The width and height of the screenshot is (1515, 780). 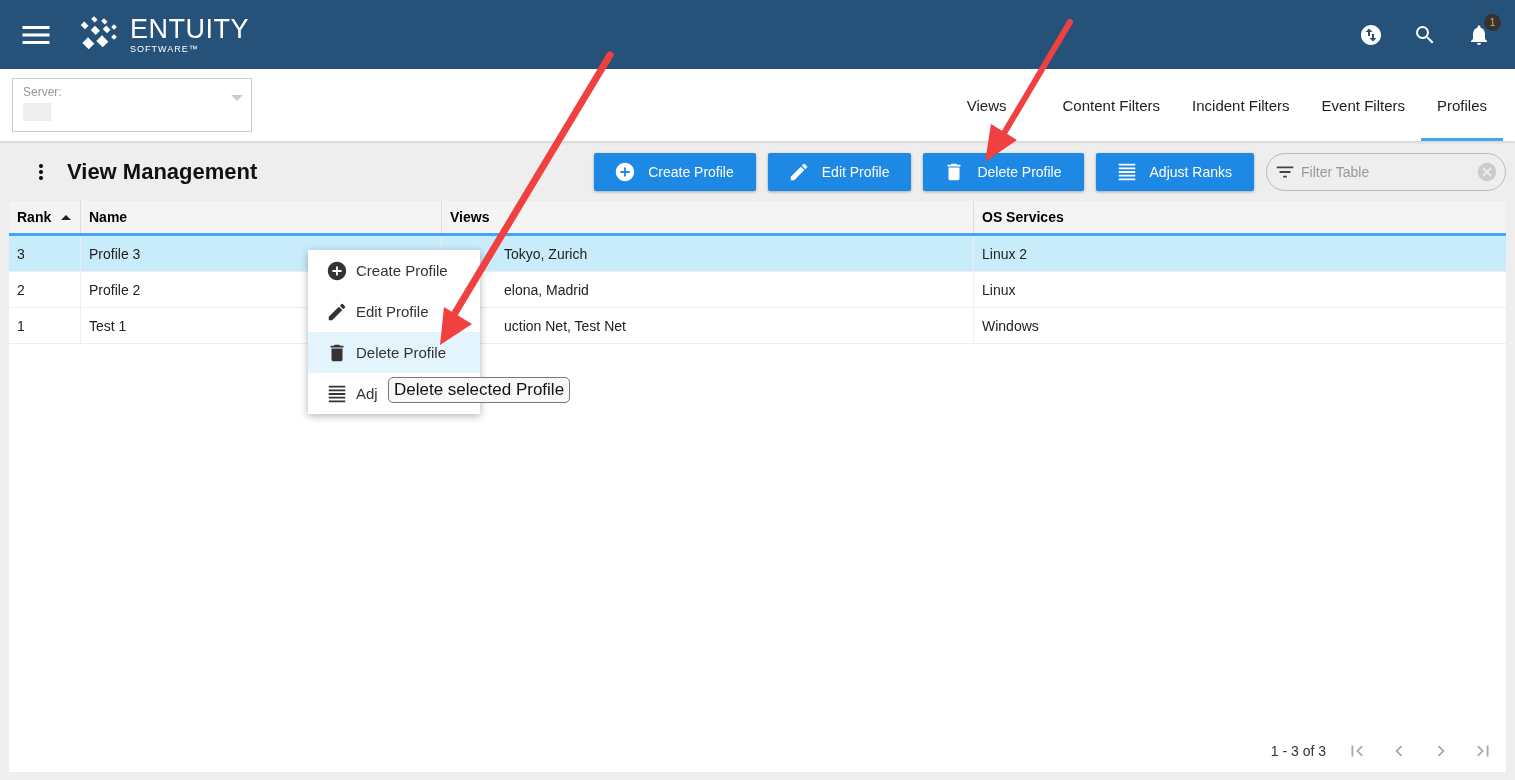 What do you see at coordinates (162, 172) in the screenshot?
I see `page-title: View Management` at bounding box center [162, 172].